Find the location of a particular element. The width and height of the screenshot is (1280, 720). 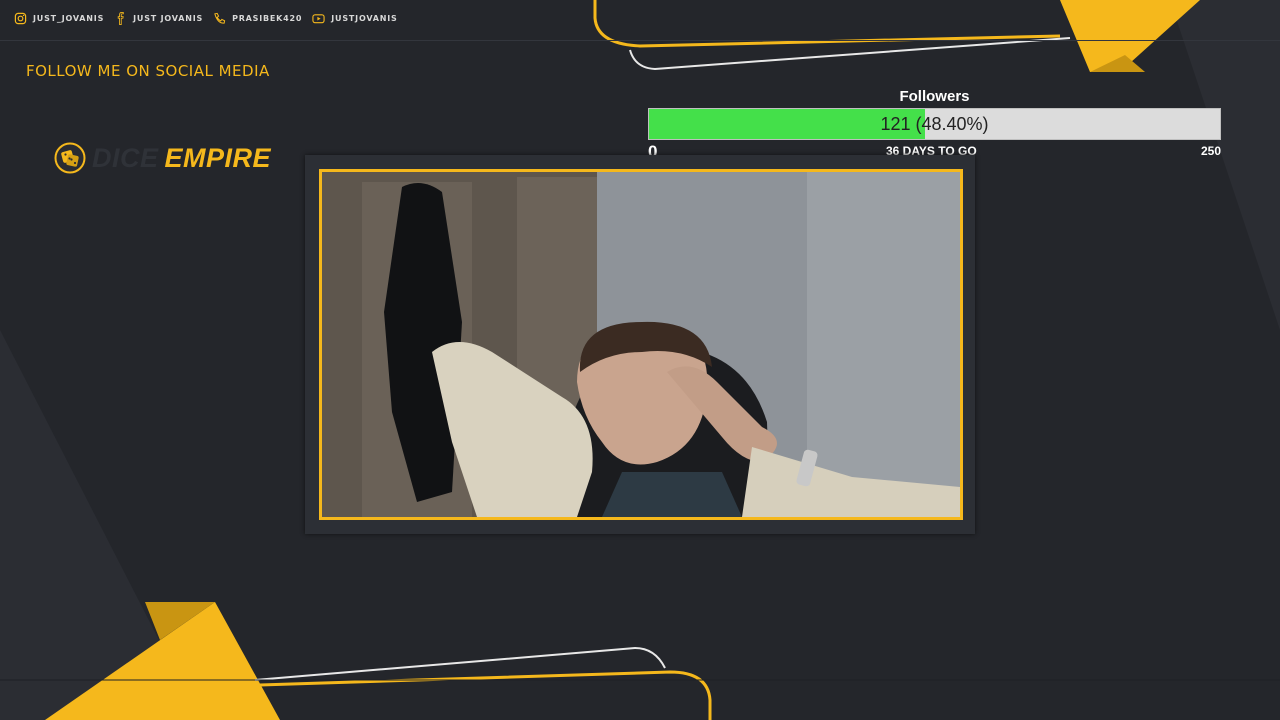

social-instagram: JUST_JOVANIS is located at coordinates (59, 18).